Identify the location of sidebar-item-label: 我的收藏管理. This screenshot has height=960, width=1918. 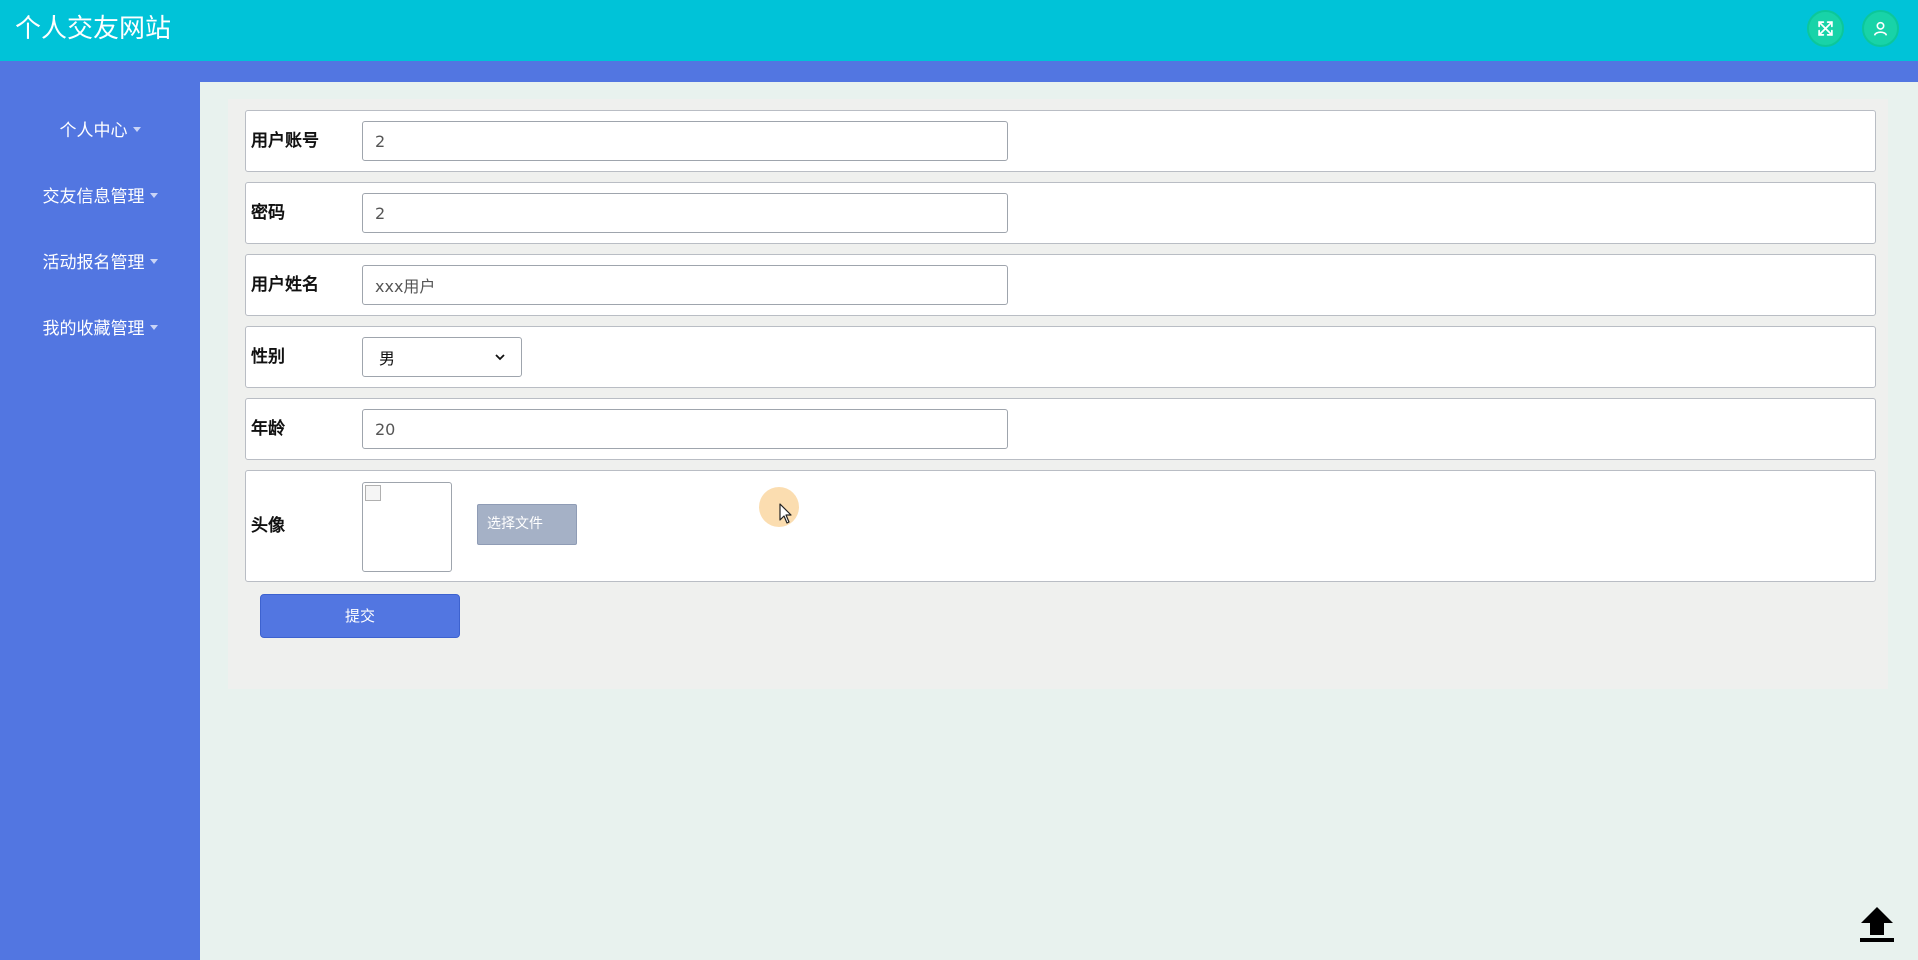
(93, 329).